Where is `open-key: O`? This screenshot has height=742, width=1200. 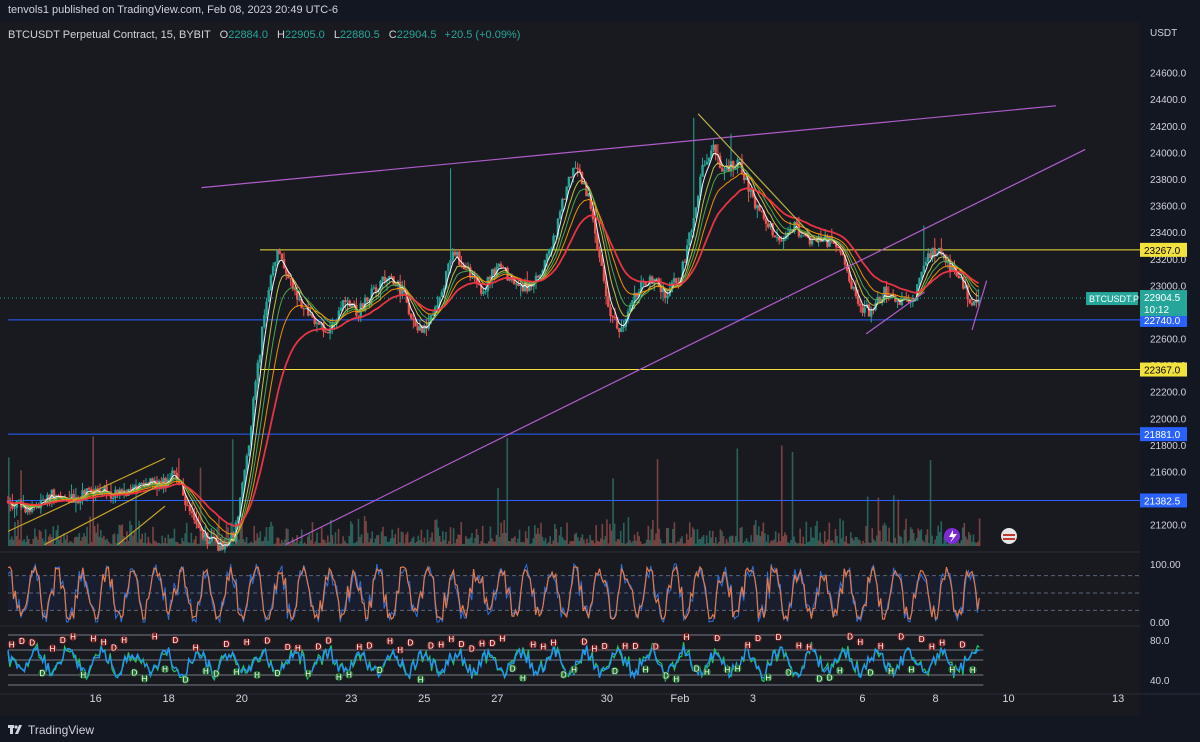 open-key: O is located at coordinates (224, 35).